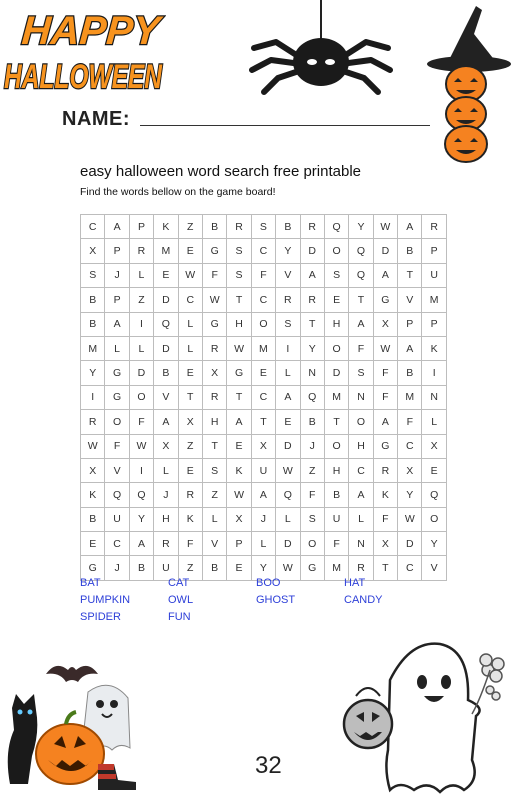 The height and width of the screenshot is (800, 512). I want to click on grid-cell: N, so click(312, 373).